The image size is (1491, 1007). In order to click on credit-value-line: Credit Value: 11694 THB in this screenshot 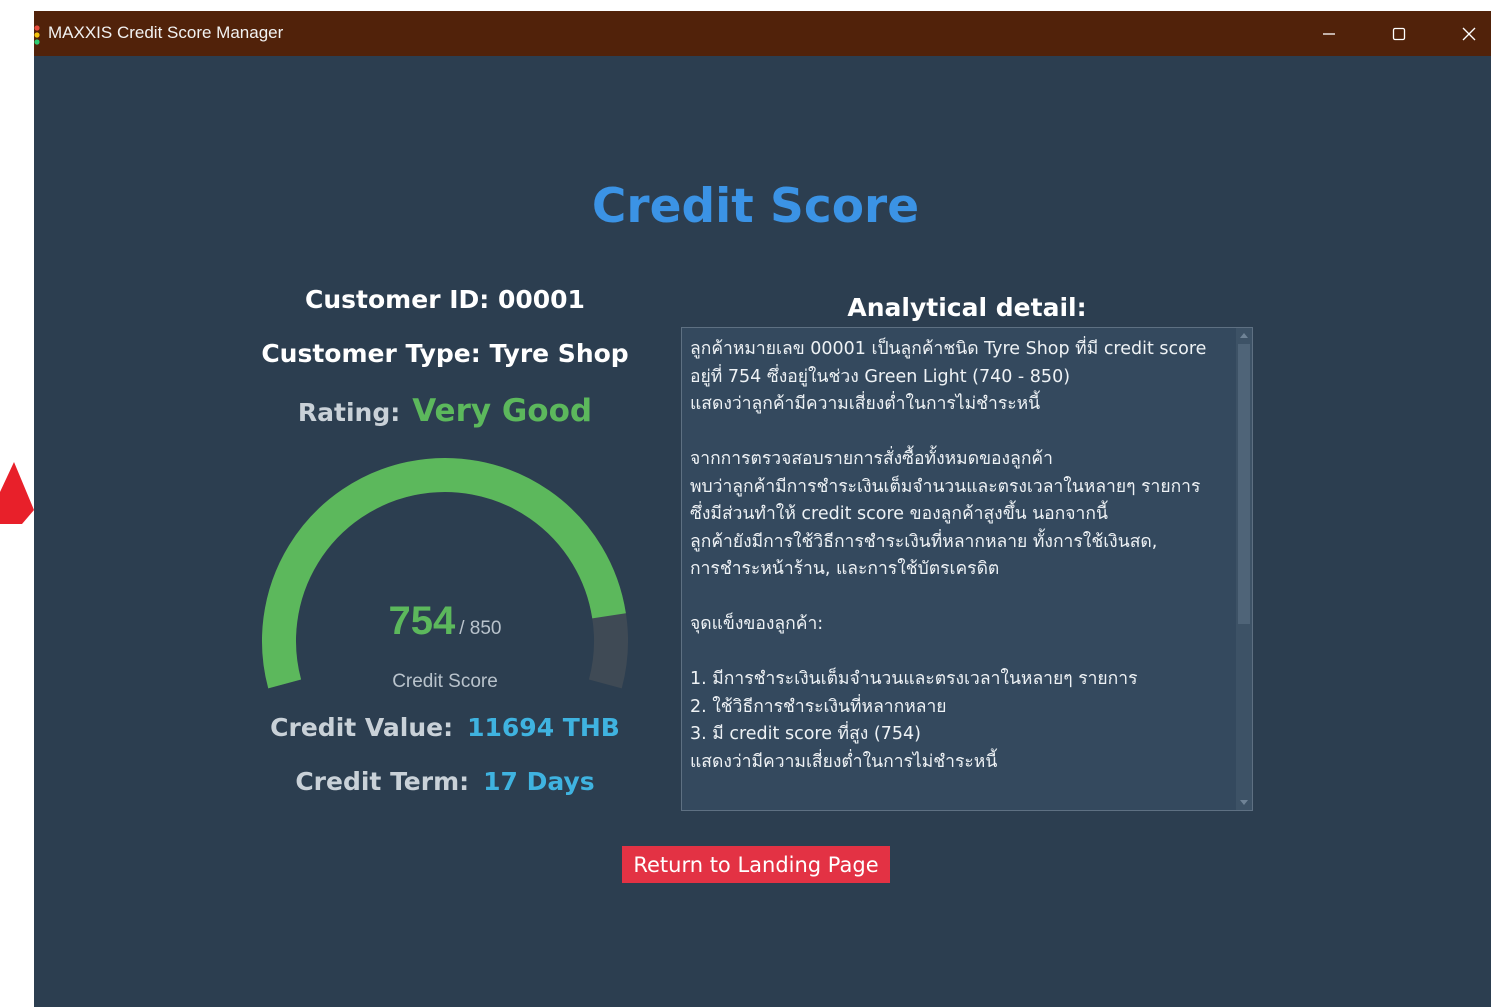, I will do `click(445, 727)`.